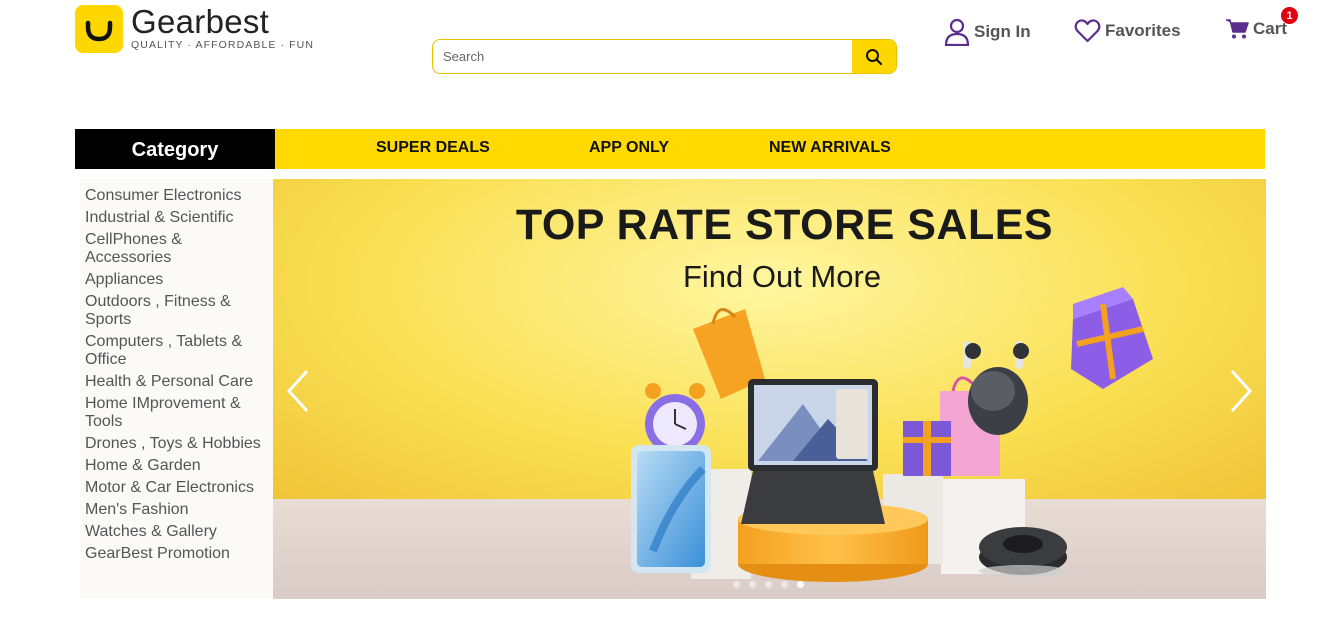 The image size is (1336, 622). I want to click on cart-link: Cart, so click(1256, 29).